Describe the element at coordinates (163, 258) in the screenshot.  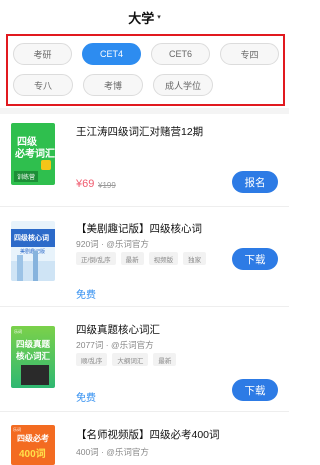
I see `tag: 视频版` at that location.